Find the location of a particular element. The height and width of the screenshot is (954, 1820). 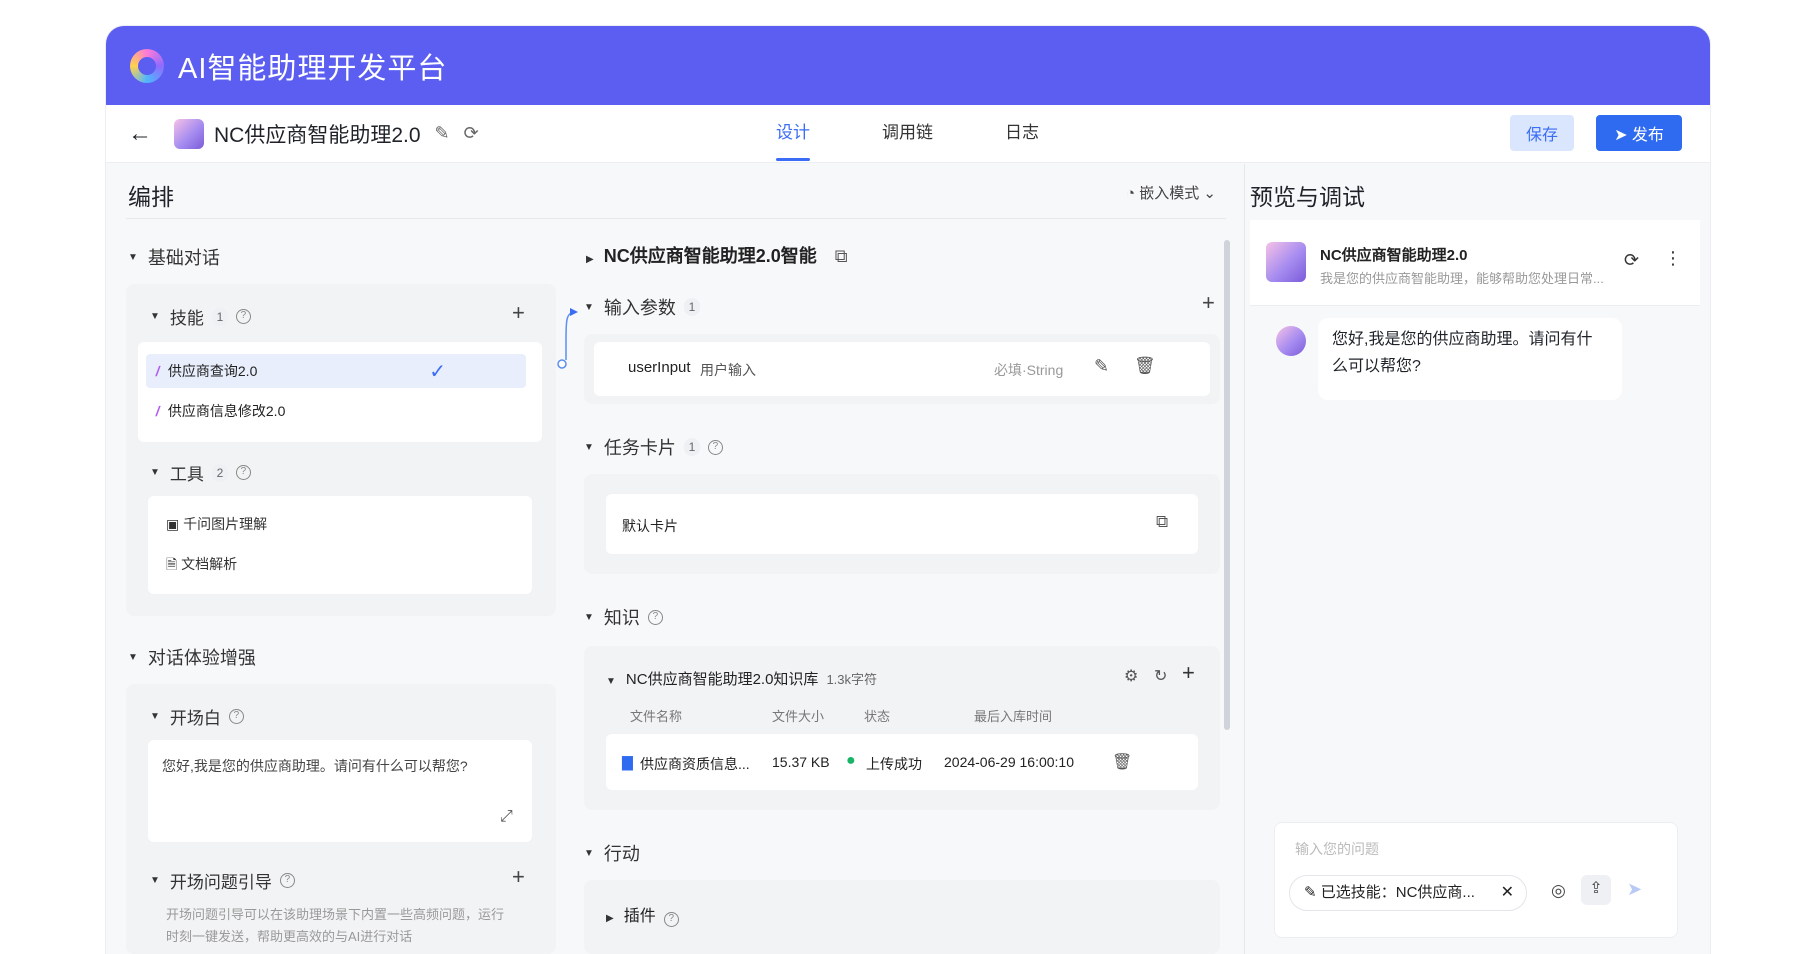

upload-icon: ⇪ is located at coordinates (1596, 890).